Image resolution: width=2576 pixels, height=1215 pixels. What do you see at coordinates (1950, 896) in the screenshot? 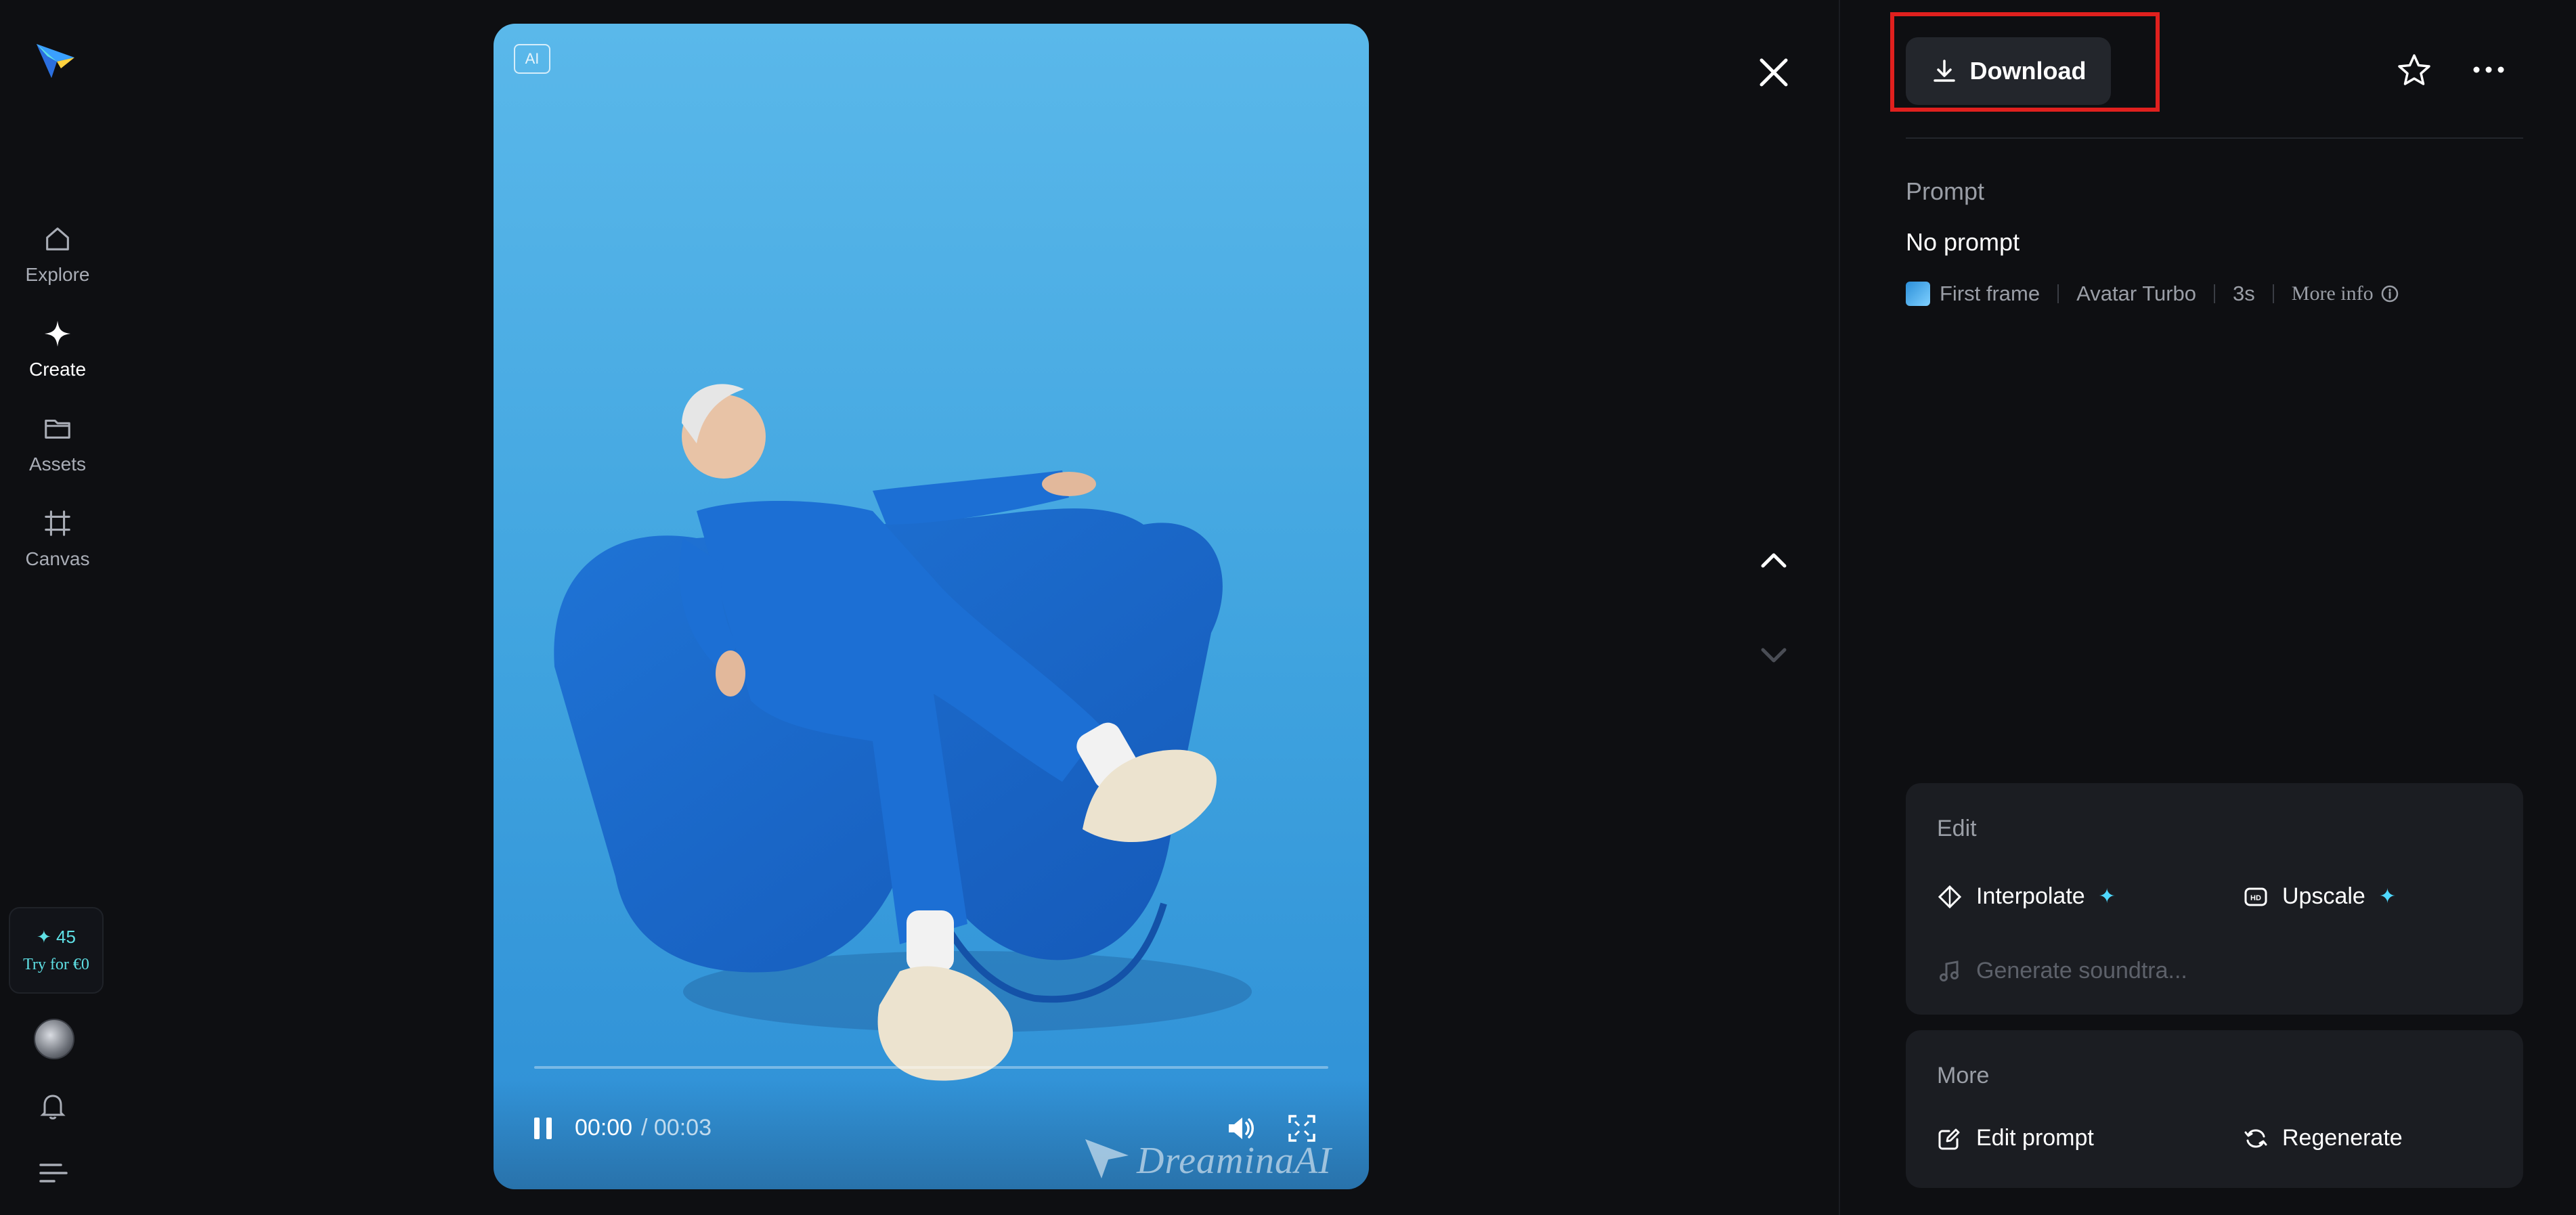
I see `interpolate-icon` at bounding box center [1950, 896].